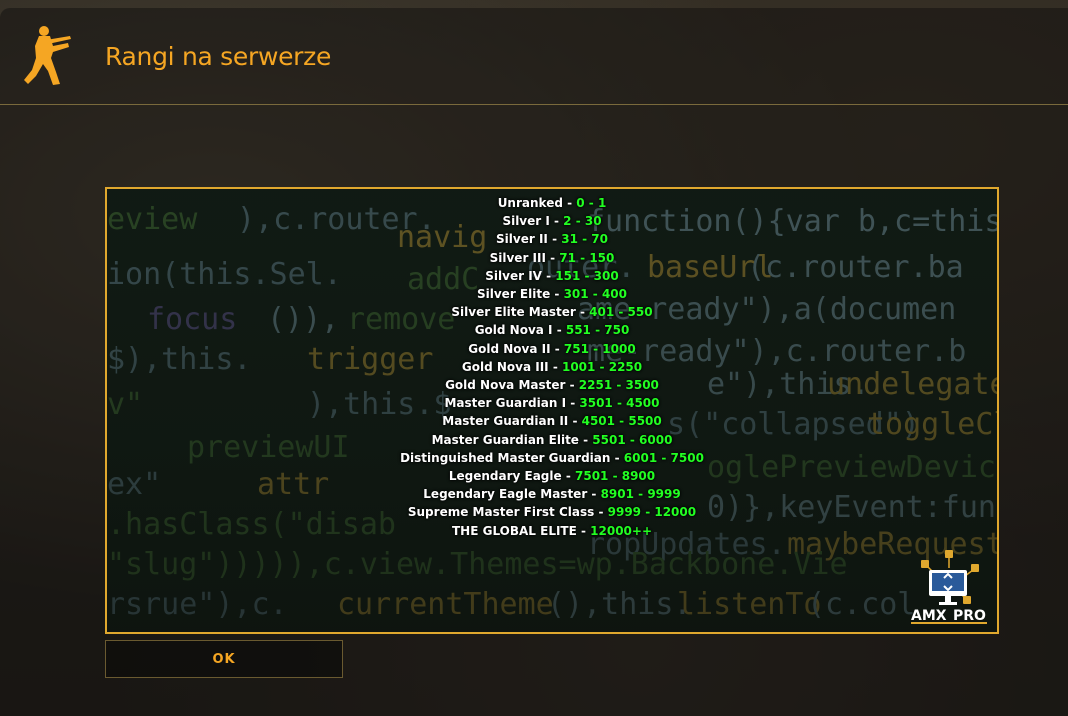 This screenshot has height=716, width=1068. I want to click on rank-row: Gold Nova III - 1001 - 2250, so click(552, 367).